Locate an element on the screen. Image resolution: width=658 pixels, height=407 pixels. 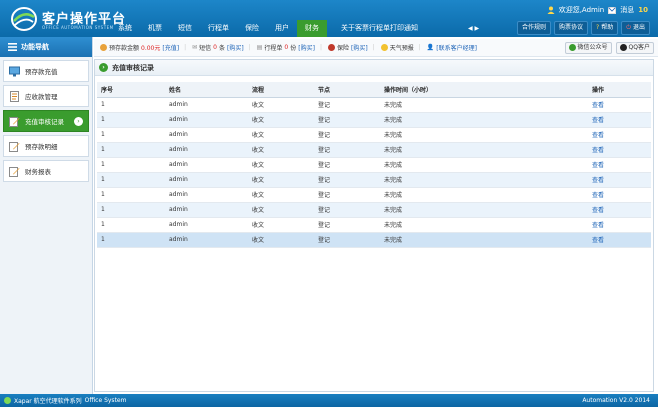
column-header-time: 操作时间（小时） is located at coordinates (484, 90).